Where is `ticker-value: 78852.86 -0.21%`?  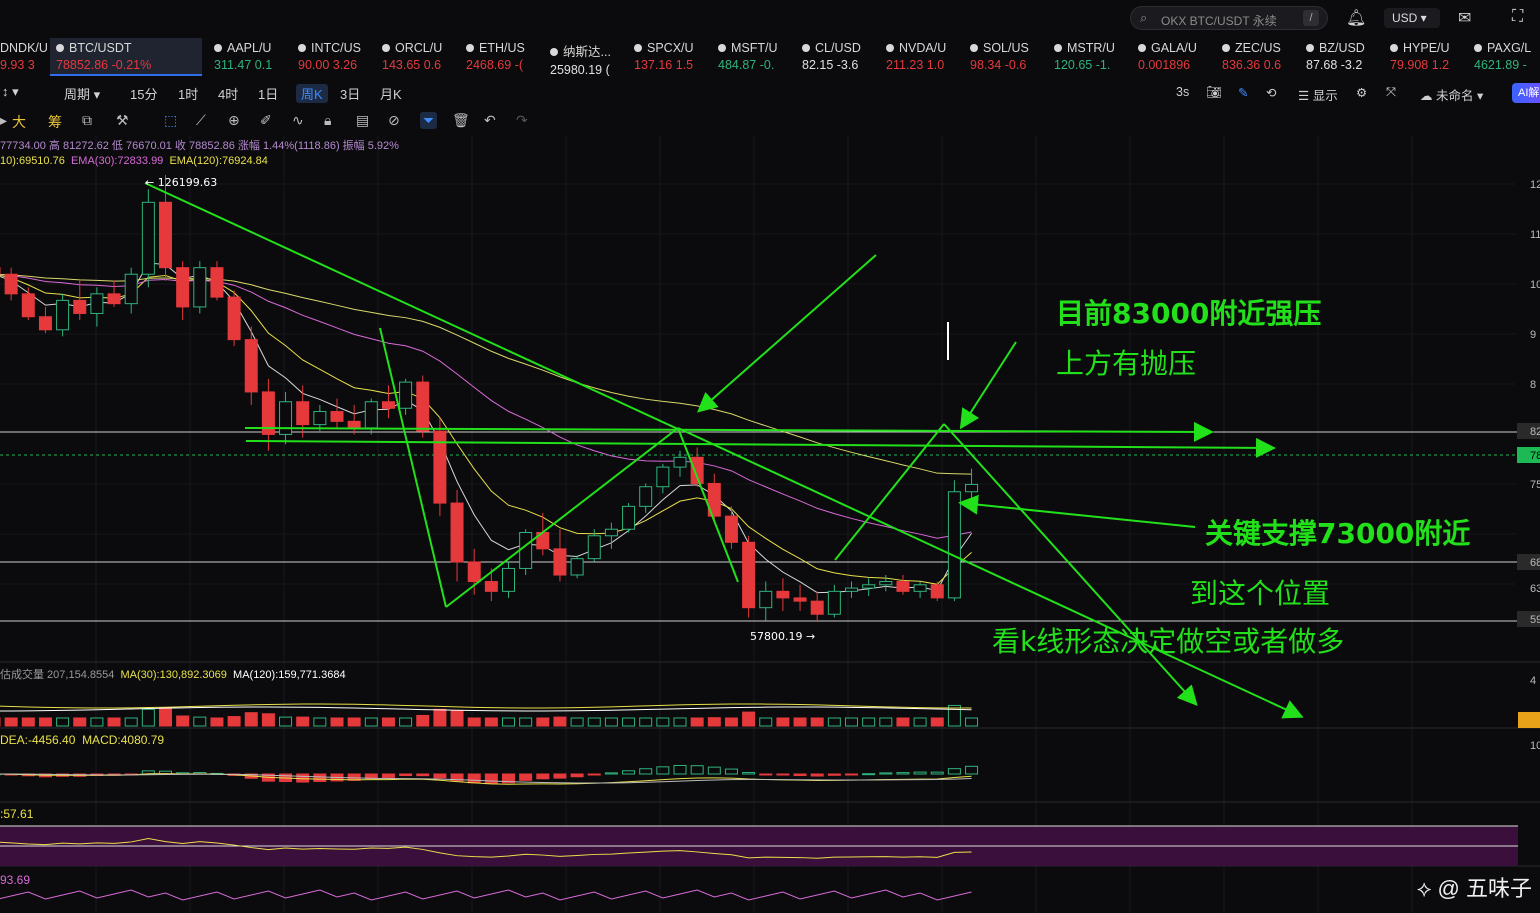
ticker-value: 78852.86 -0.21% is located at coordinates (104, 65).